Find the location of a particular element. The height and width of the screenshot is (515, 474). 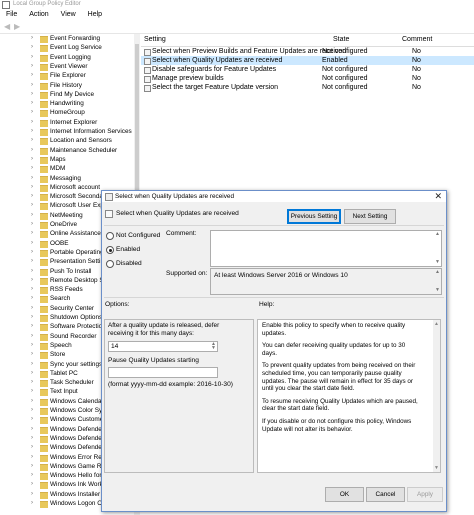

column-state: State is located at coordinates (341, 40).